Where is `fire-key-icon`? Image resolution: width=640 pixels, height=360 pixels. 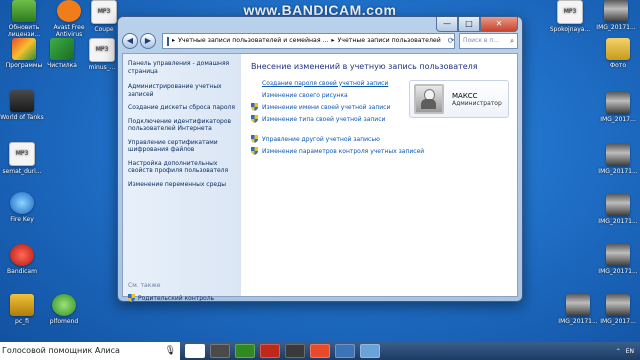 fire-key-icon is located at coordinates (22, 203).